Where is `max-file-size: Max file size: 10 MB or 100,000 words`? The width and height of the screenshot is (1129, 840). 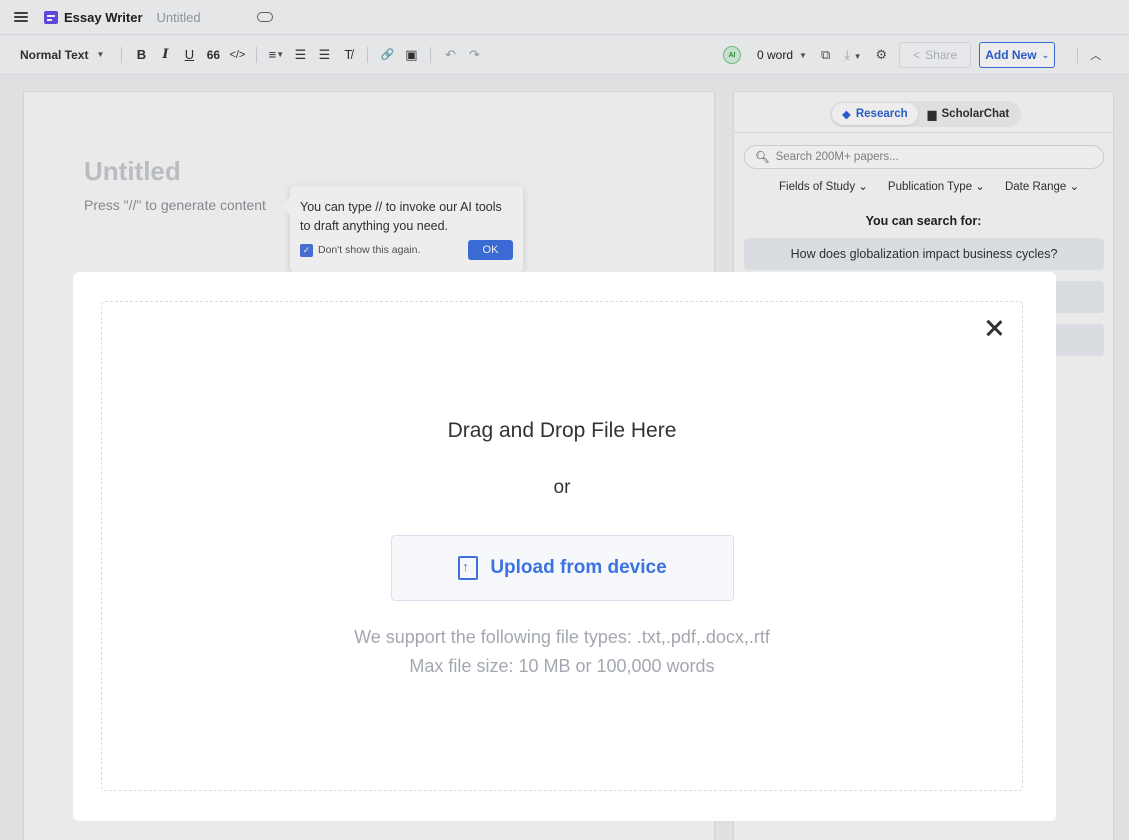 max-file-size: Max file size: 10 MB or 100,000 words is located at coordinates (562, 666).